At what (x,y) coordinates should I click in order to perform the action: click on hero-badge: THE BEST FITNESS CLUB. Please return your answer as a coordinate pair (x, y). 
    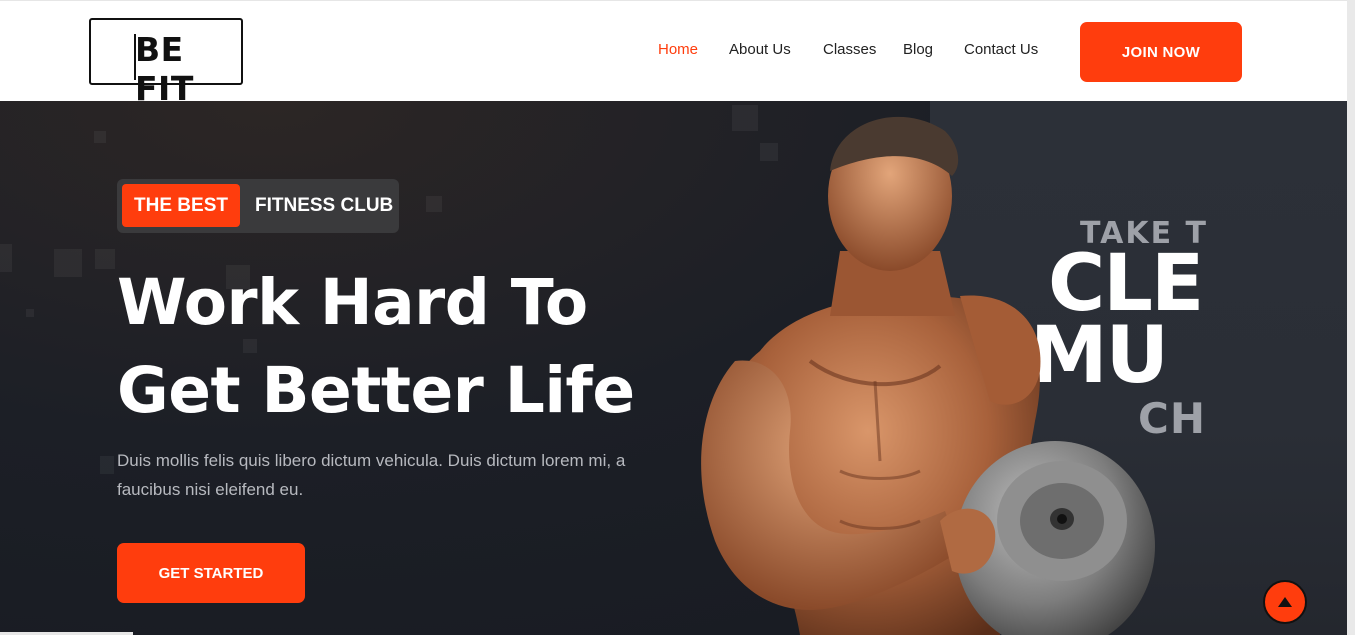
    Looking at the image, I should click on (258, 206).